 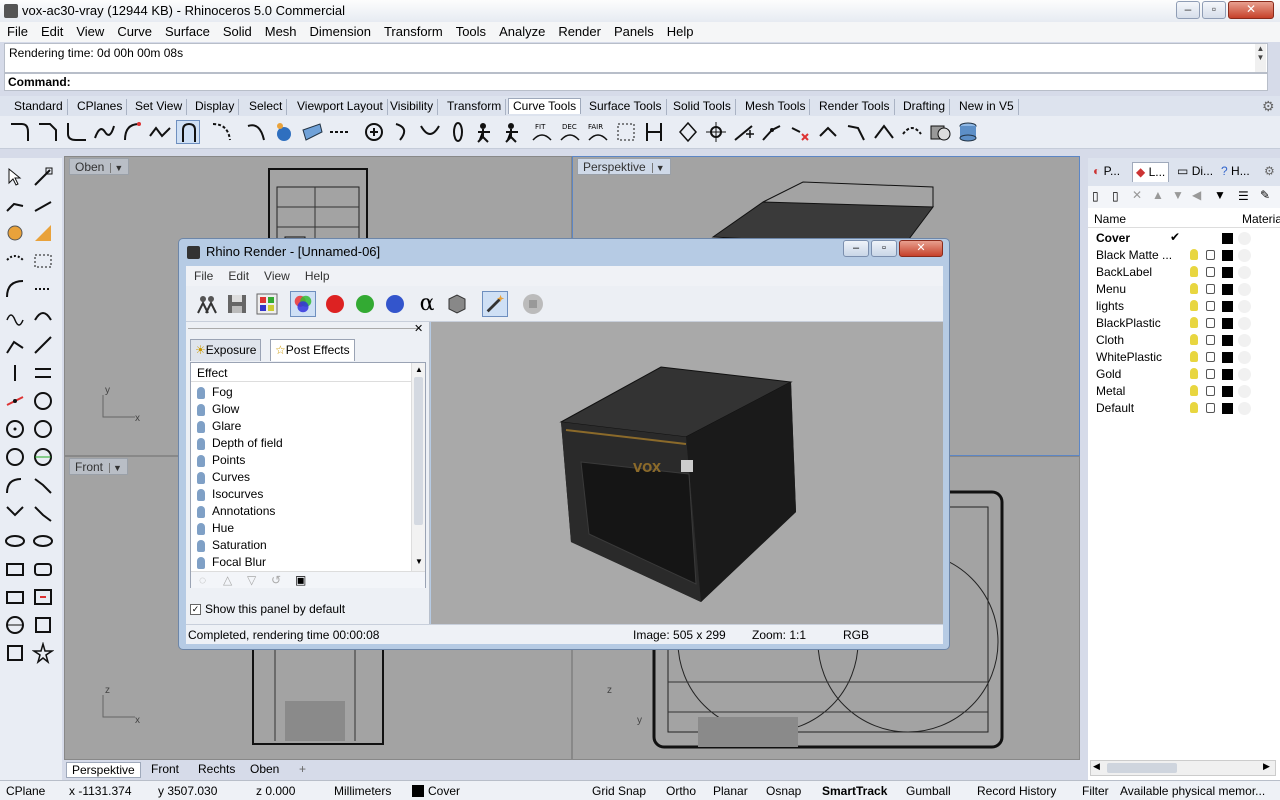 I want to click on render-menu-edit: Edit, so click(x=238, y=274).